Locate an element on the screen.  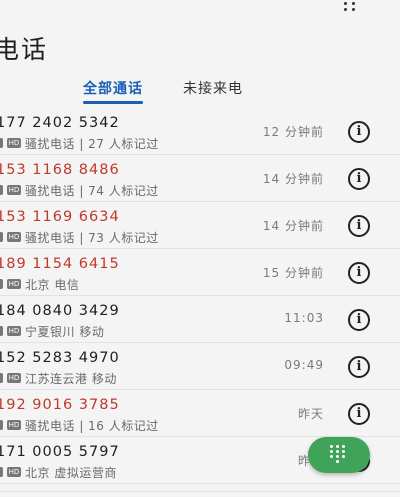
dialpad-icon is located at coordinates (339, 455).